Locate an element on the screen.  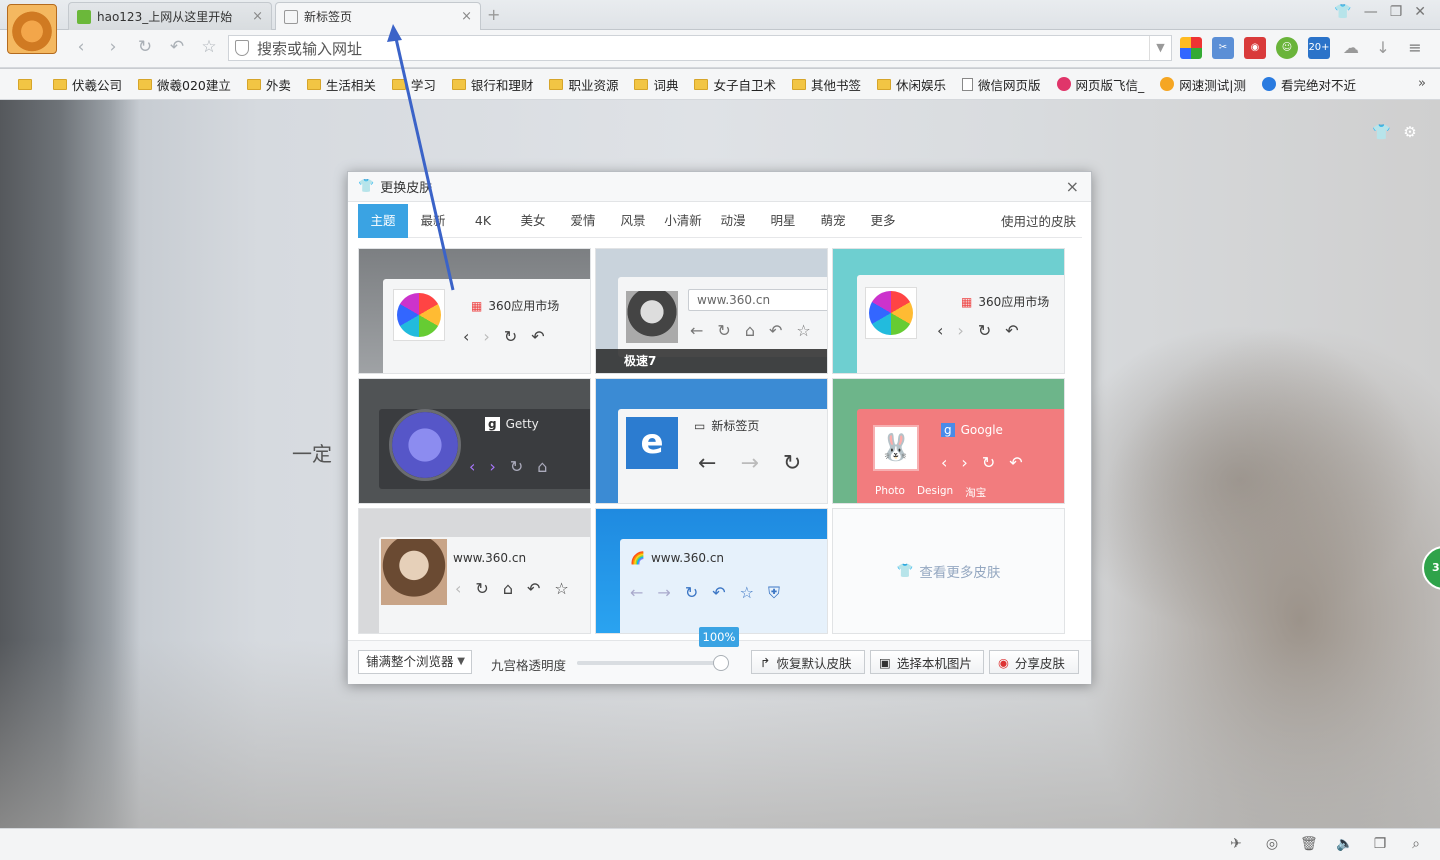
menu-icon: ≡ is located at coordinates (1415, 48).